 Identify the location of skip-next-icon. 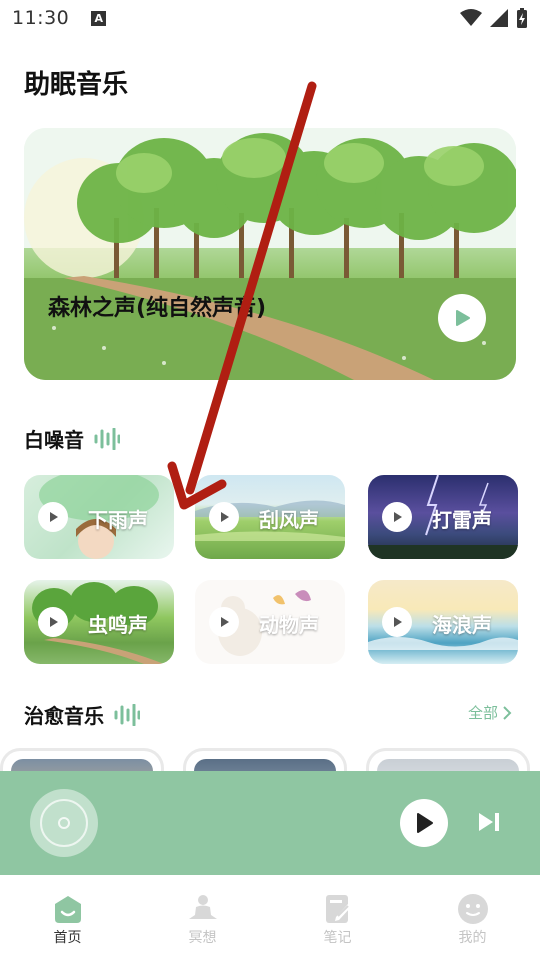
(489, 822).